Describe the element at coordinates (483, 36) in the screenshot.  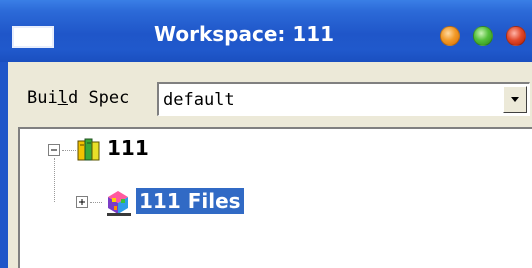
I see `maximize-button` at that location.